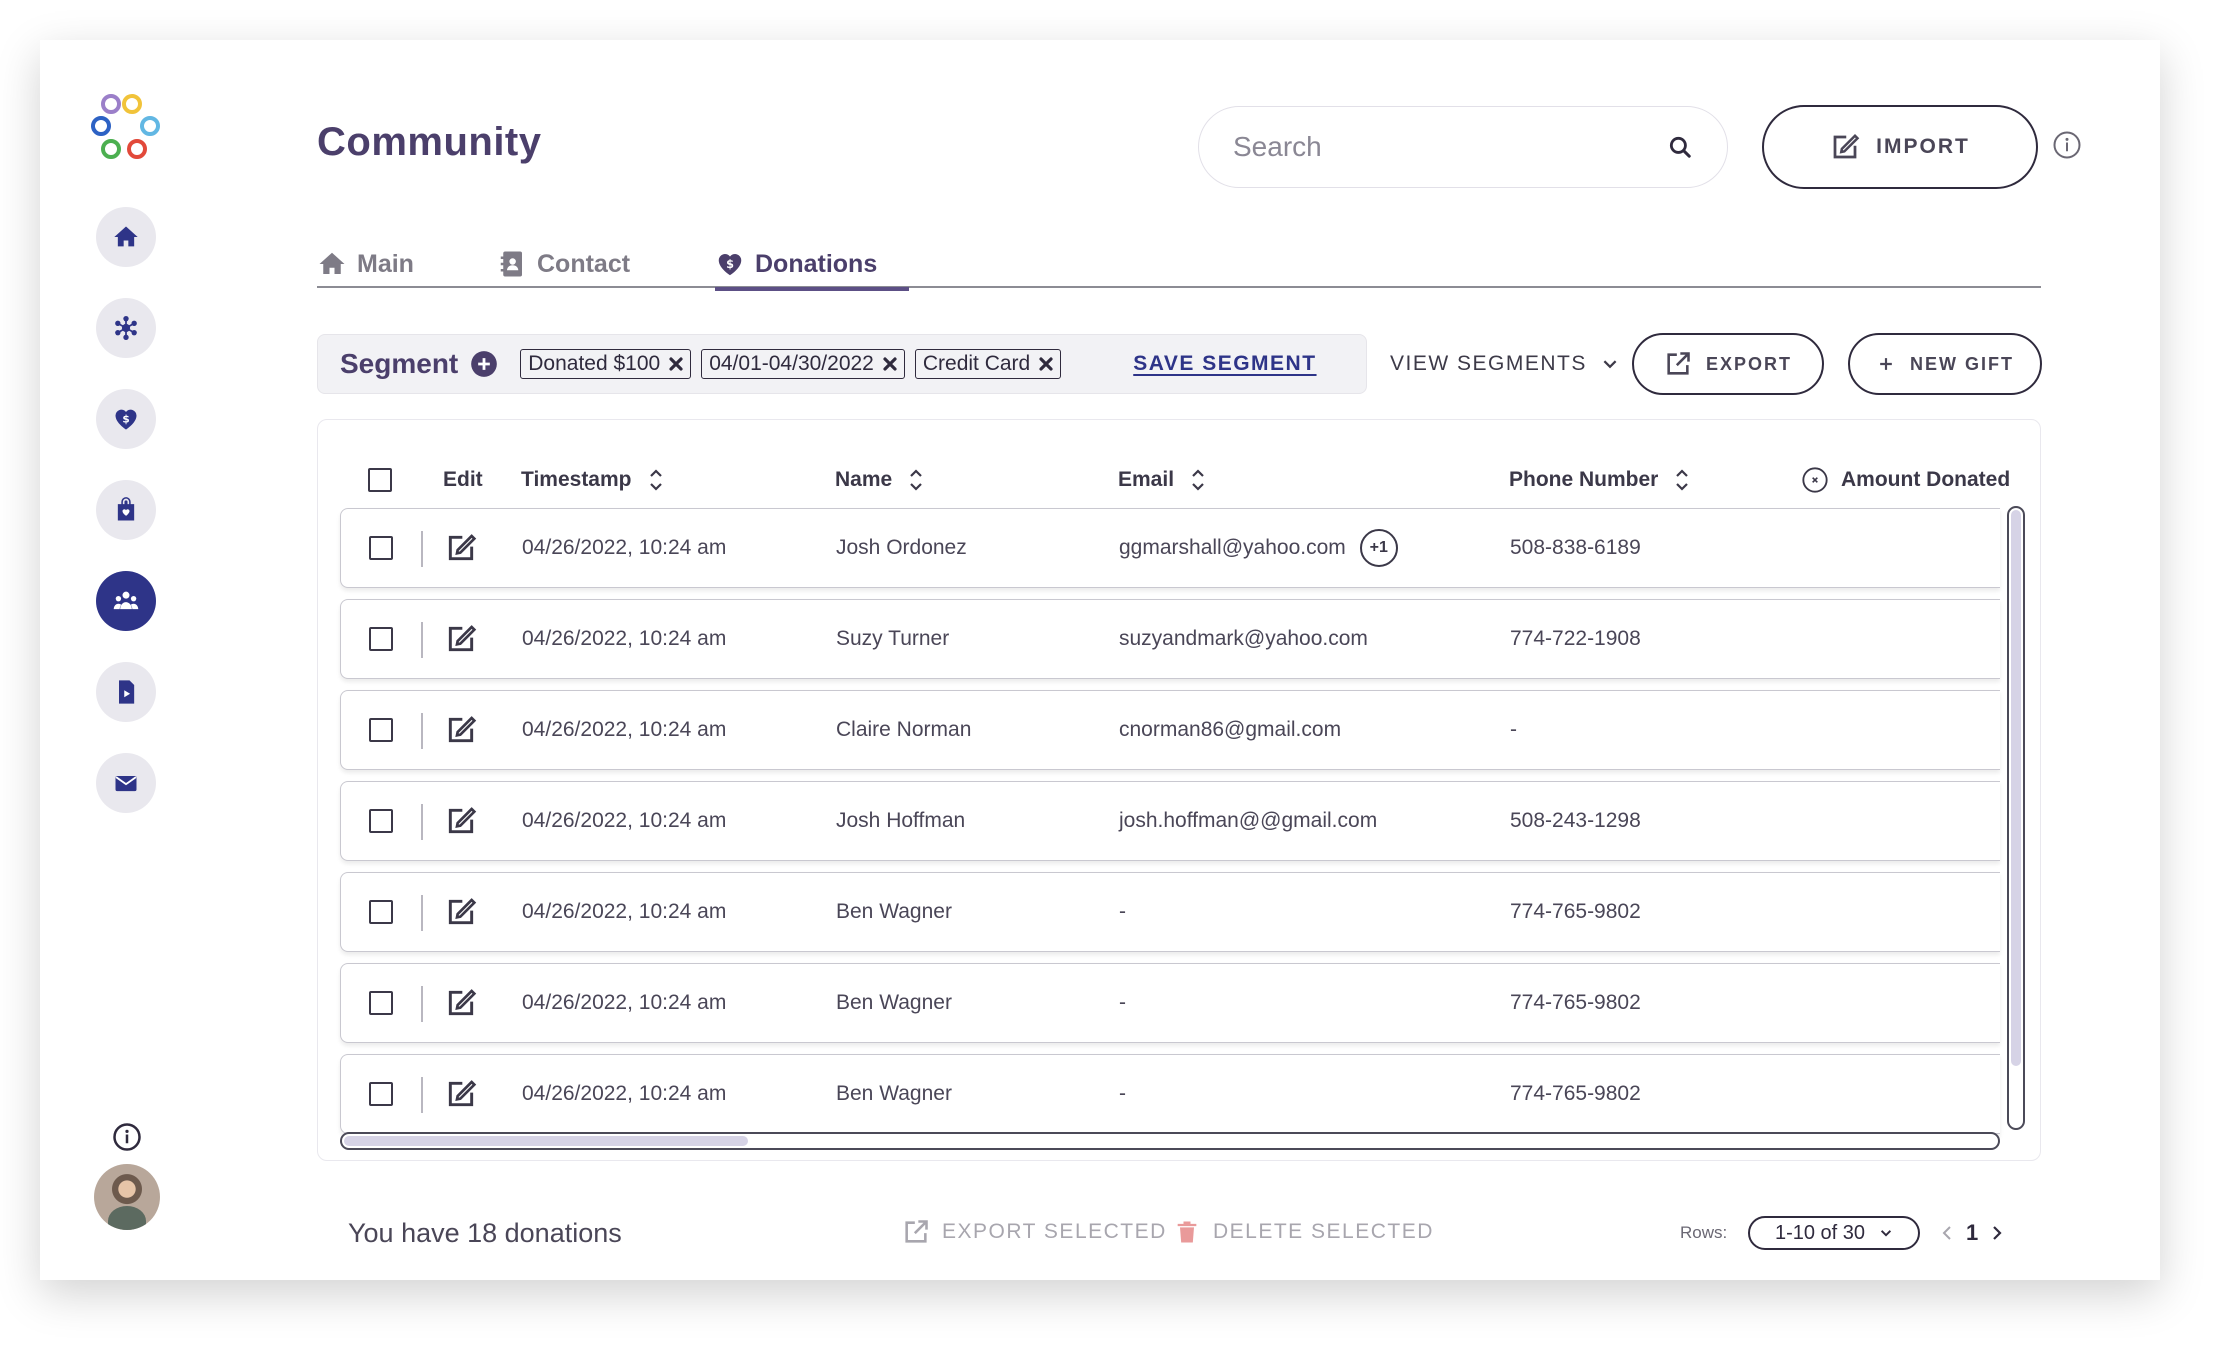 This screenshot has width=2236, height=1360. What do you see at coordinates (1947, 1233) in the screenshot?
I see `chevron-left-icon` at bounding box center [1947, 1233].